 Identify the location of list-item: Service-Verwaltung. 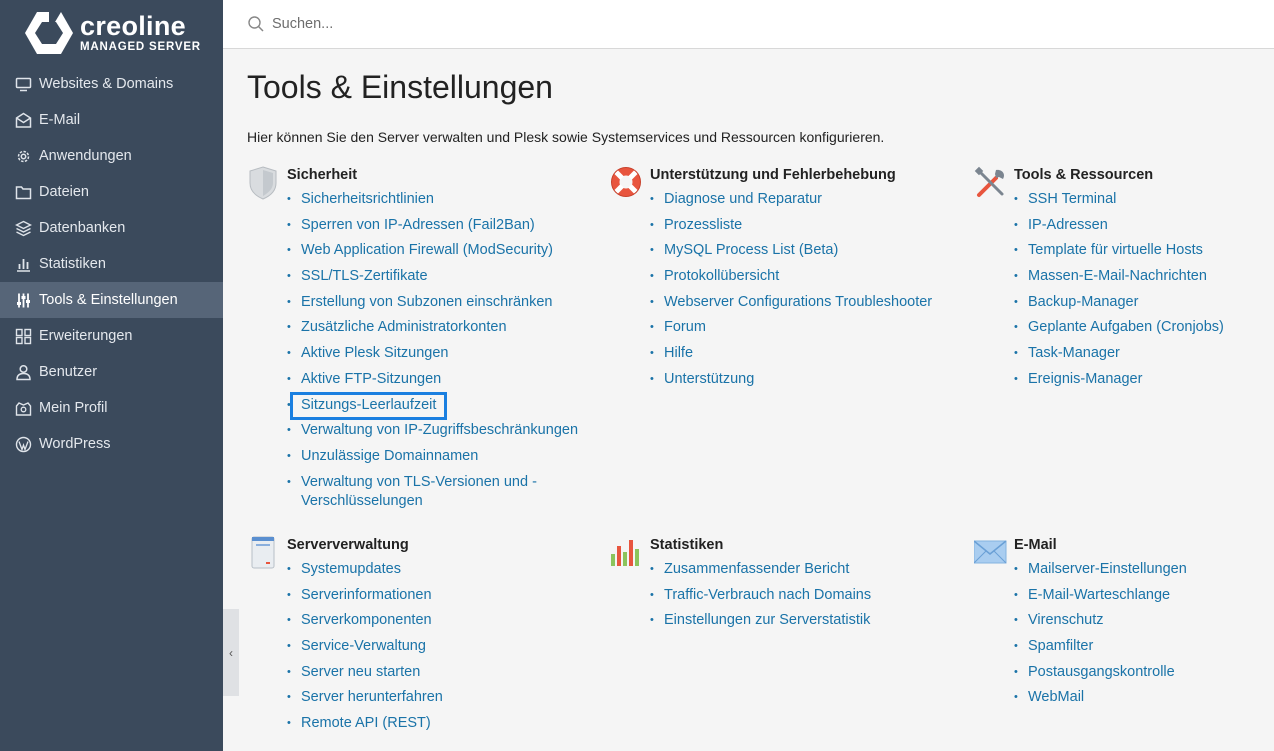
(365, 650).